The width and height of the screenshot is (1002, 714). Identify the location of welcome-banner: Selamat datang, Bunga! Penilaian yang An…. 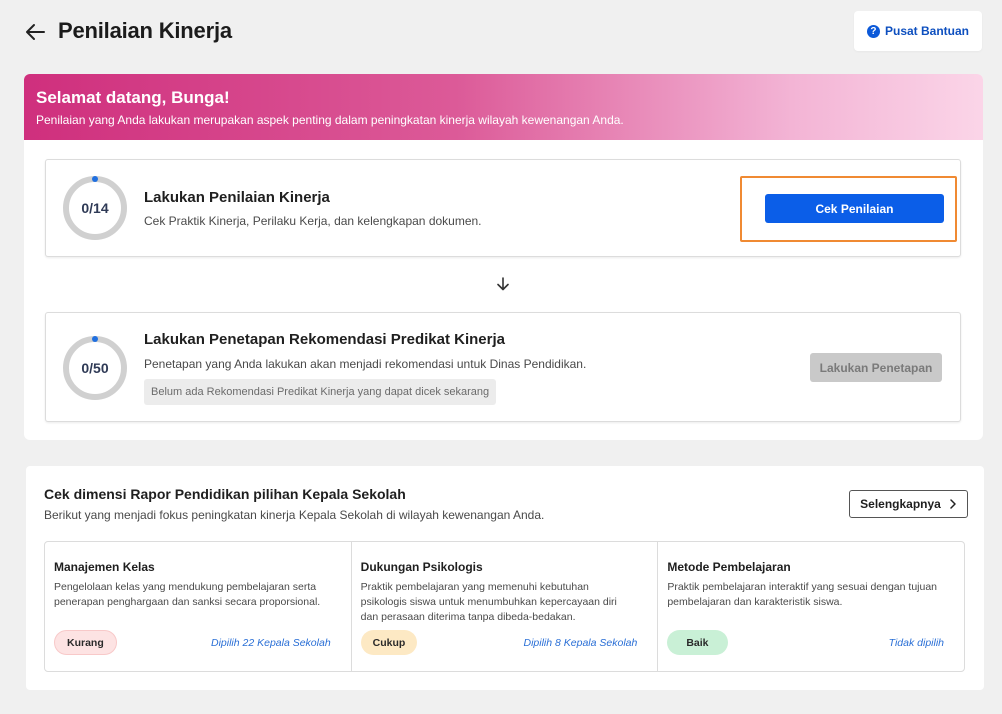
(503, 107).